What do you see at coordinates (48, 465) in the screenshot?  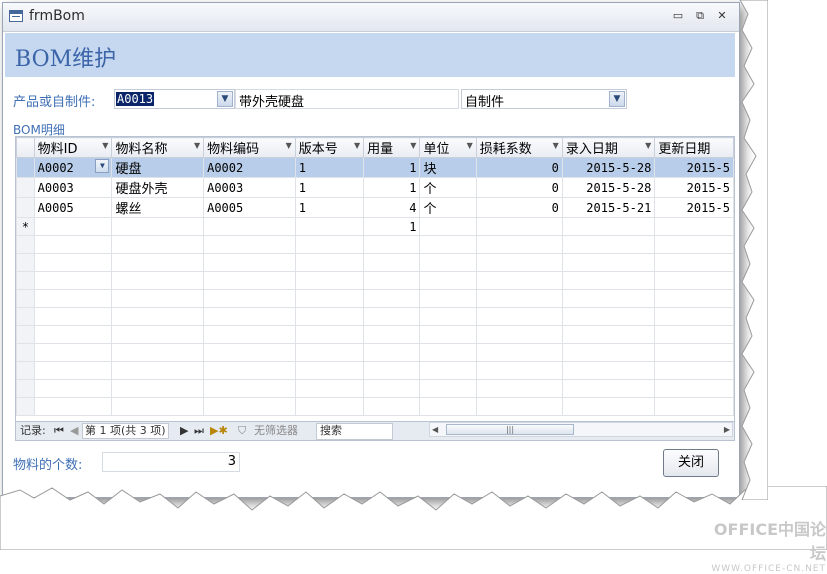 I see `count-label: 物料的个数:` at bounding box center [48, 465].